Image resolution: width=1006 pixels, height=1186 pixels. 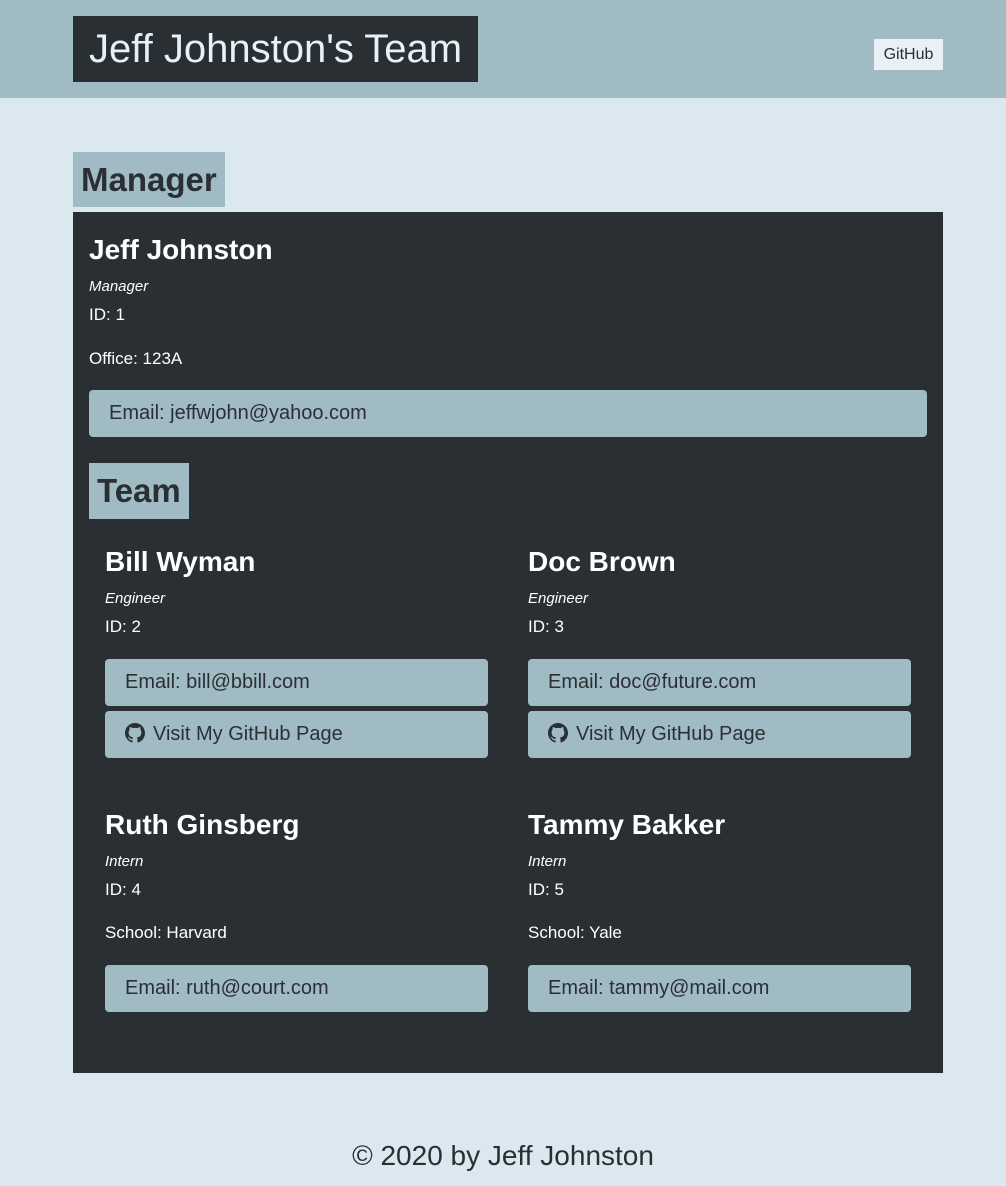 I want to click on member-name: Ruth Ginsberg, so click(x=202, y=824).